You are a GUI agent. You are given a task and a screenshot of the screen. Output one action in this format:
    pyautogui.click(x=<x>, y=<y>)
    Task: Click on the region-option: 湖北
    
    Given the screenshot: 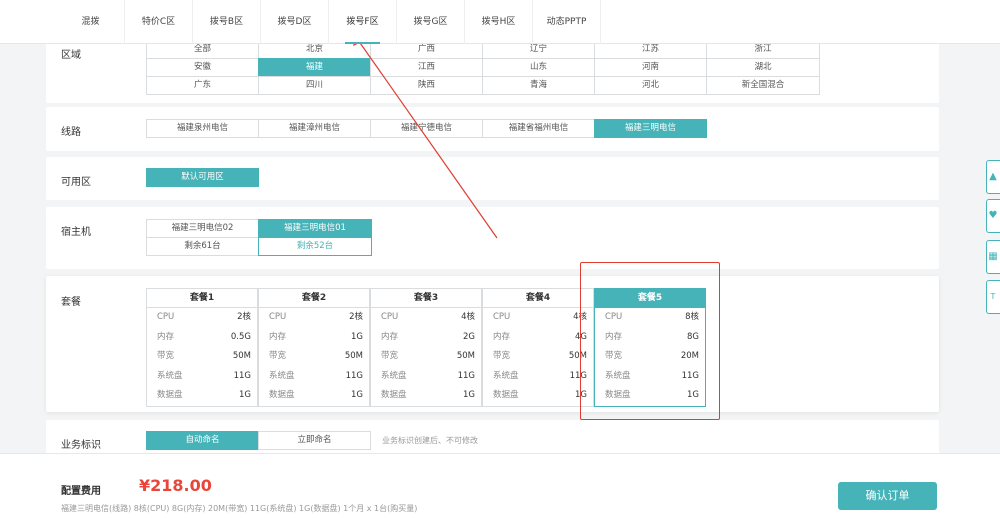 What is the action you would take?
    pyautogui.click(x=763, y=67)
    